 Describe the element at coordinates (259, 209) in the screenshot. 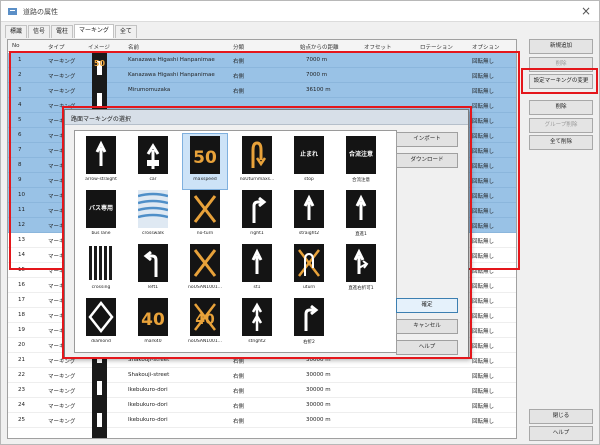

I see `right-turn-arrow-icon-graphic` at that location.